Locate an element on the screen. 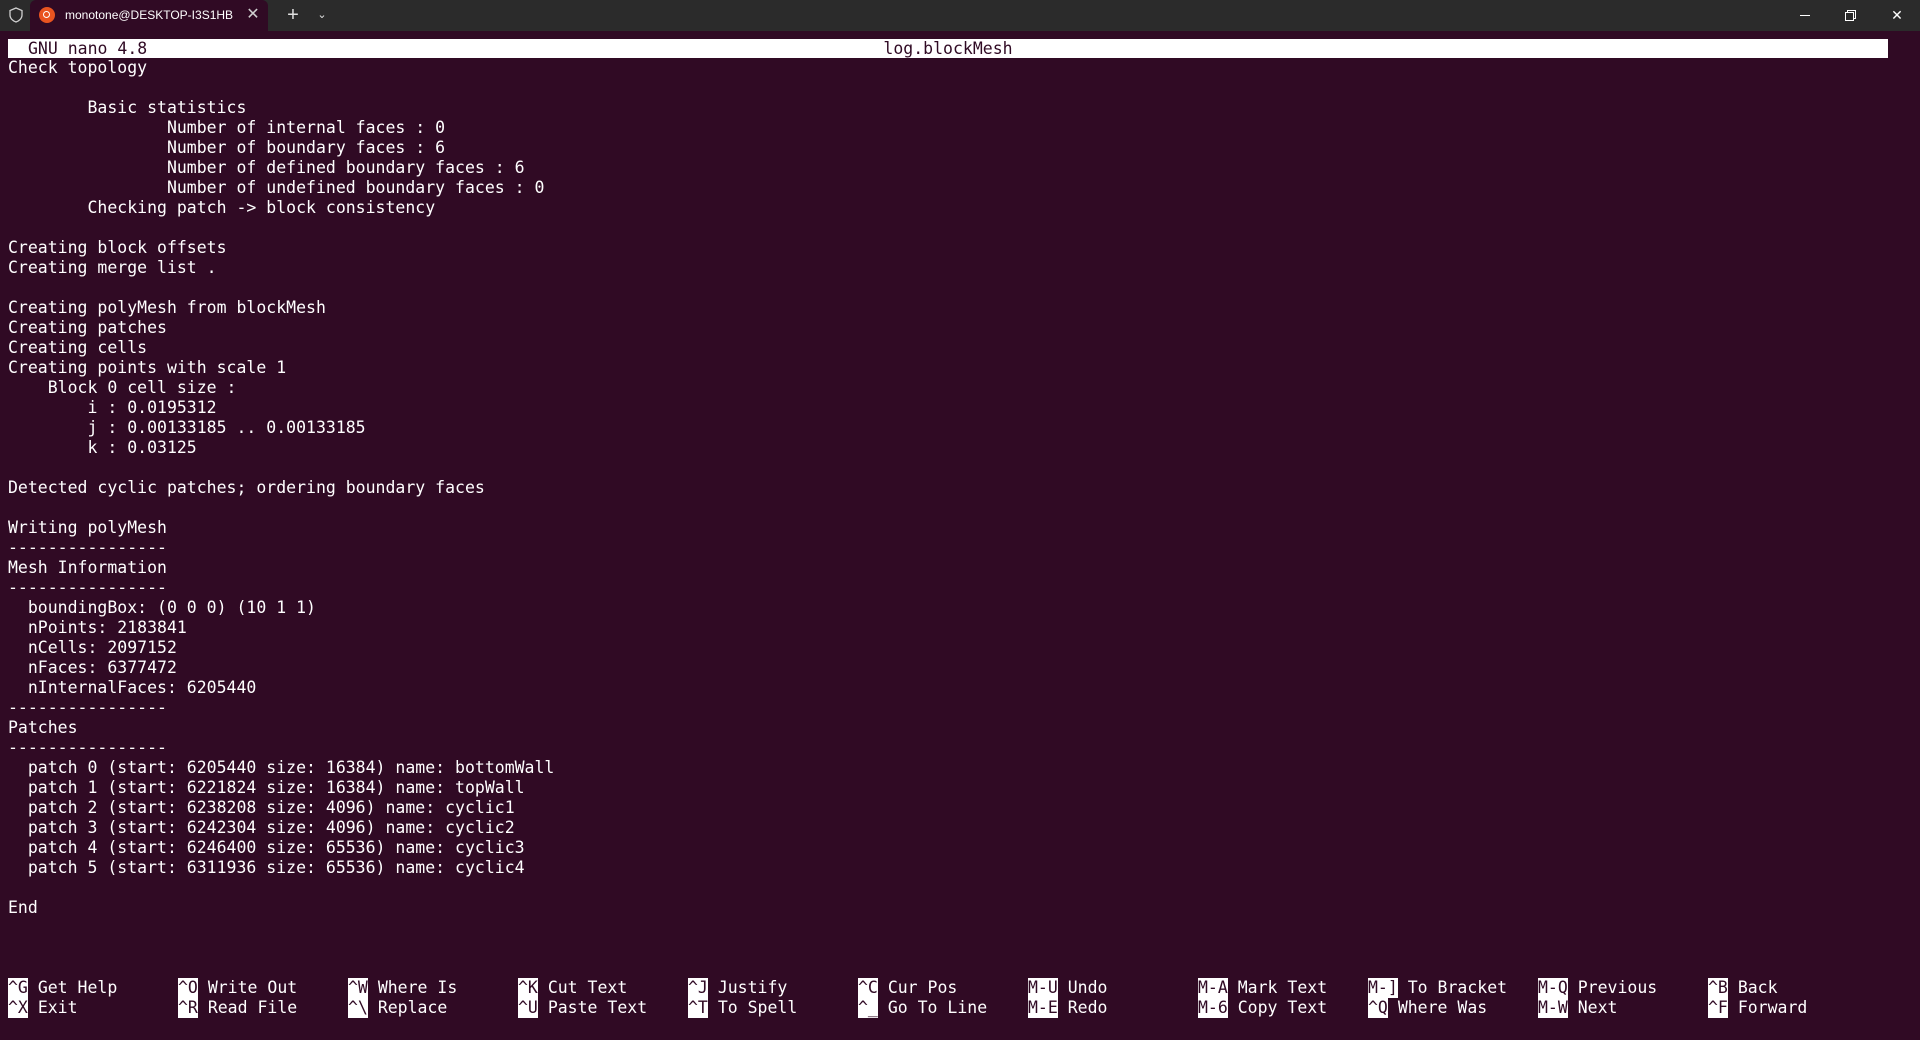 This screenshot has width=1920, height=1040. shortcut-label: Exit is located at coordinates (57, 1007).